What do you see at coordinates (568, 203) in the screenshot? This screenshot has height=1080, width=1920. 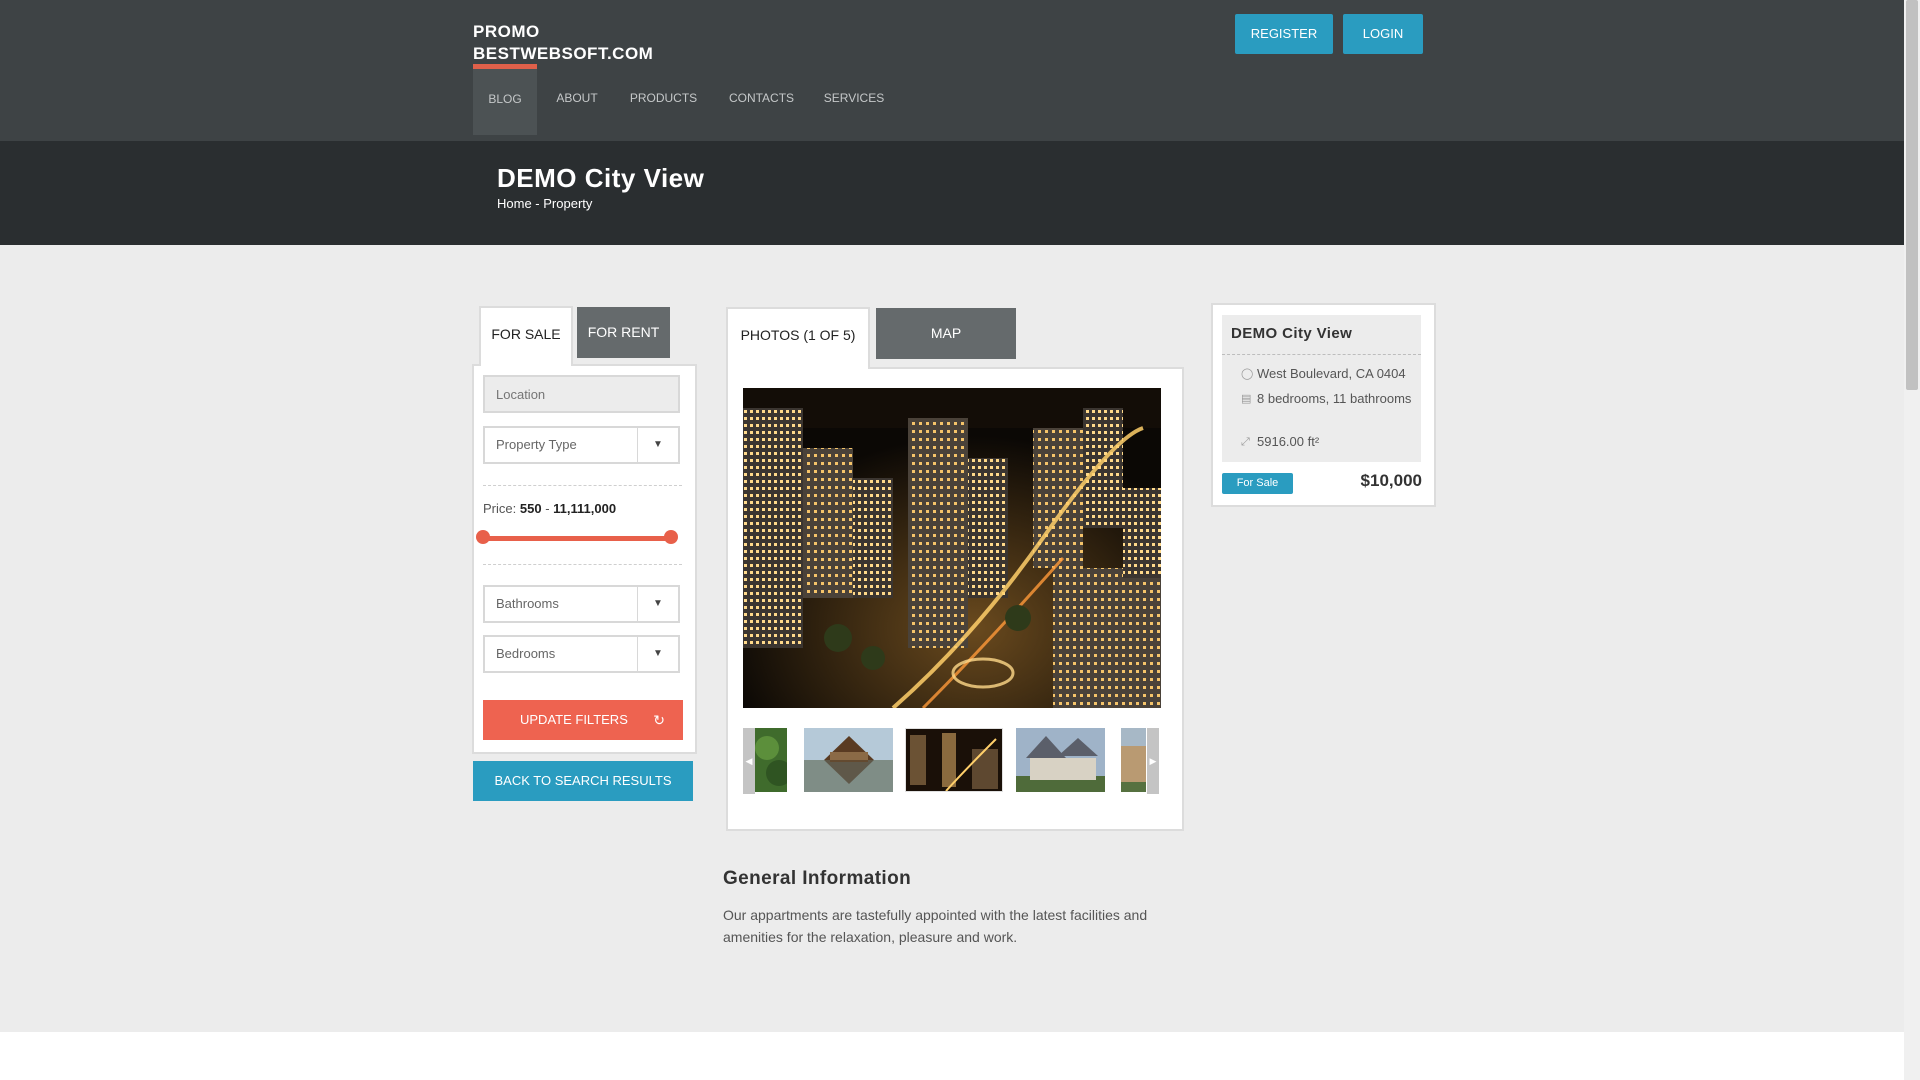 I see `breadcrumb-current: Property` at bounding box center [568, 203].